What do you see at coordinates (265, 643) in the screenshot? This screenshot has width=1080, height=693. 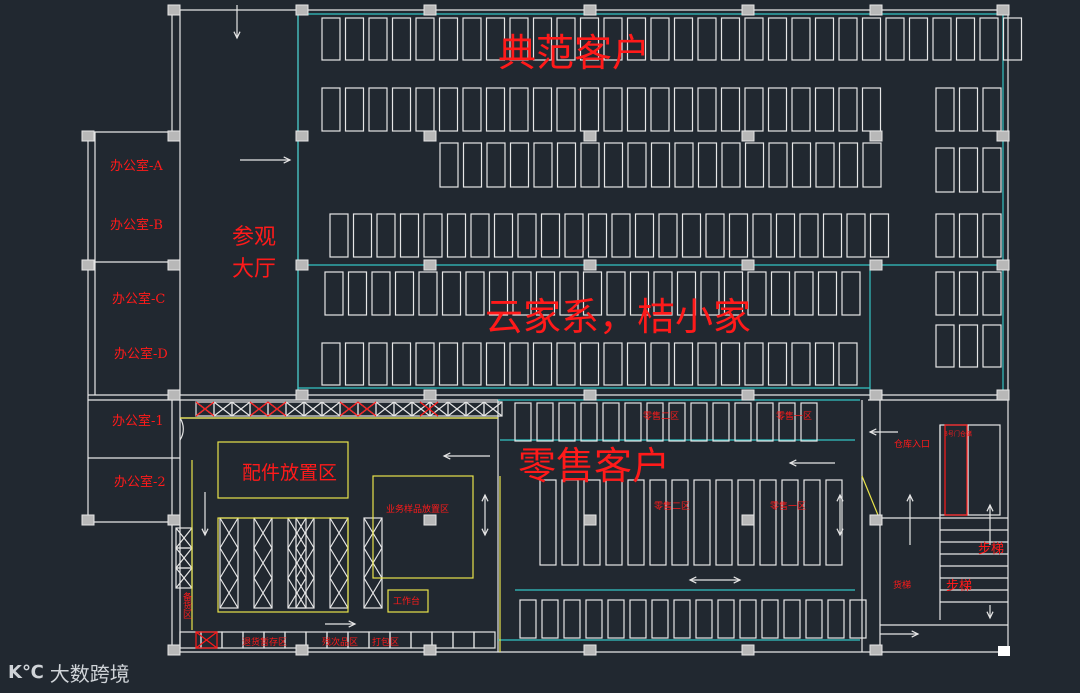 I see `returns-area-label: 退货暂存区` at bounding box center [265, 643].